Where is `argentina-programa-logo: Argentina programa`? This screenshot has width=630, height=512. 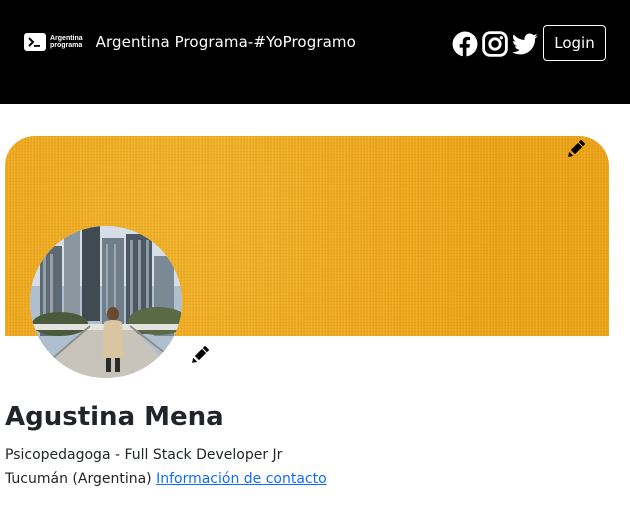 argentina-programa-logo: Argentina programa is located at coordinates (53, 42).